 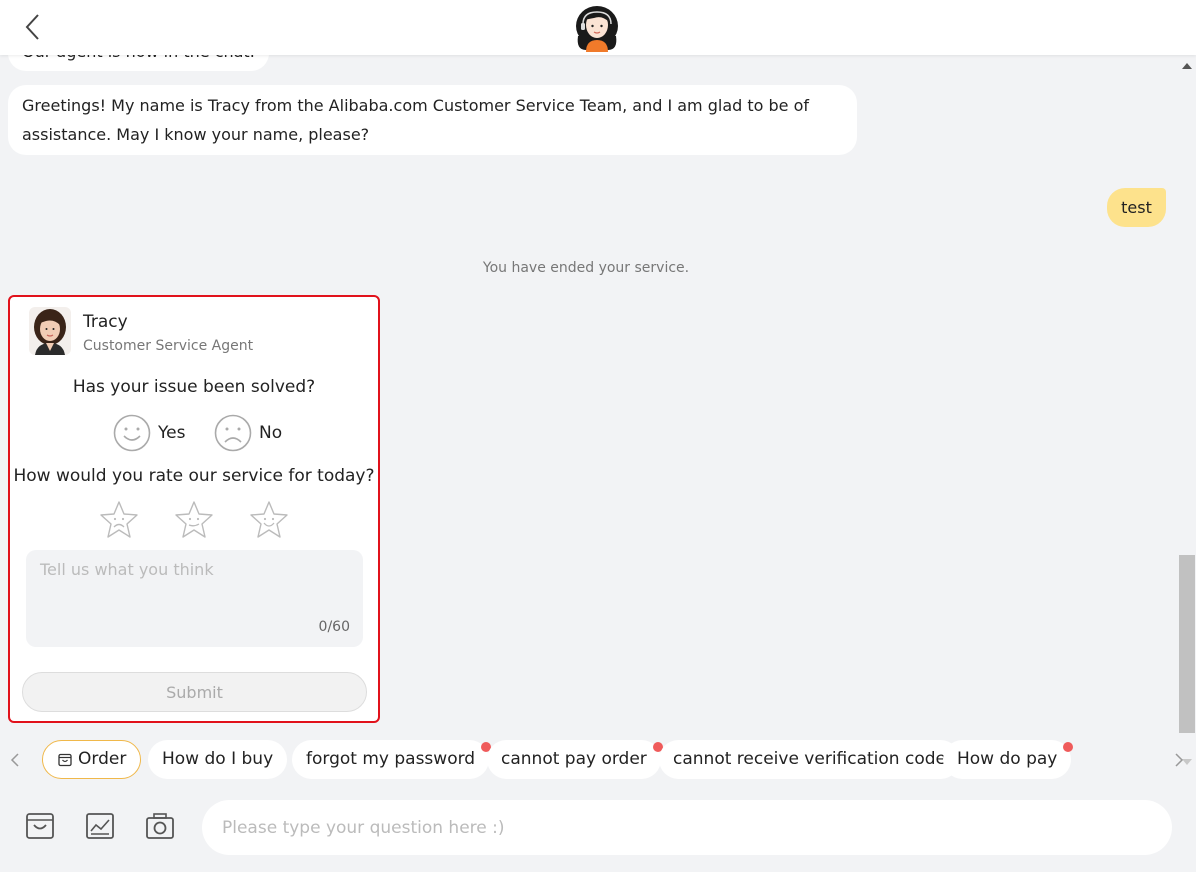 I want to click on notification-dot, so click(x=1068, y=747).